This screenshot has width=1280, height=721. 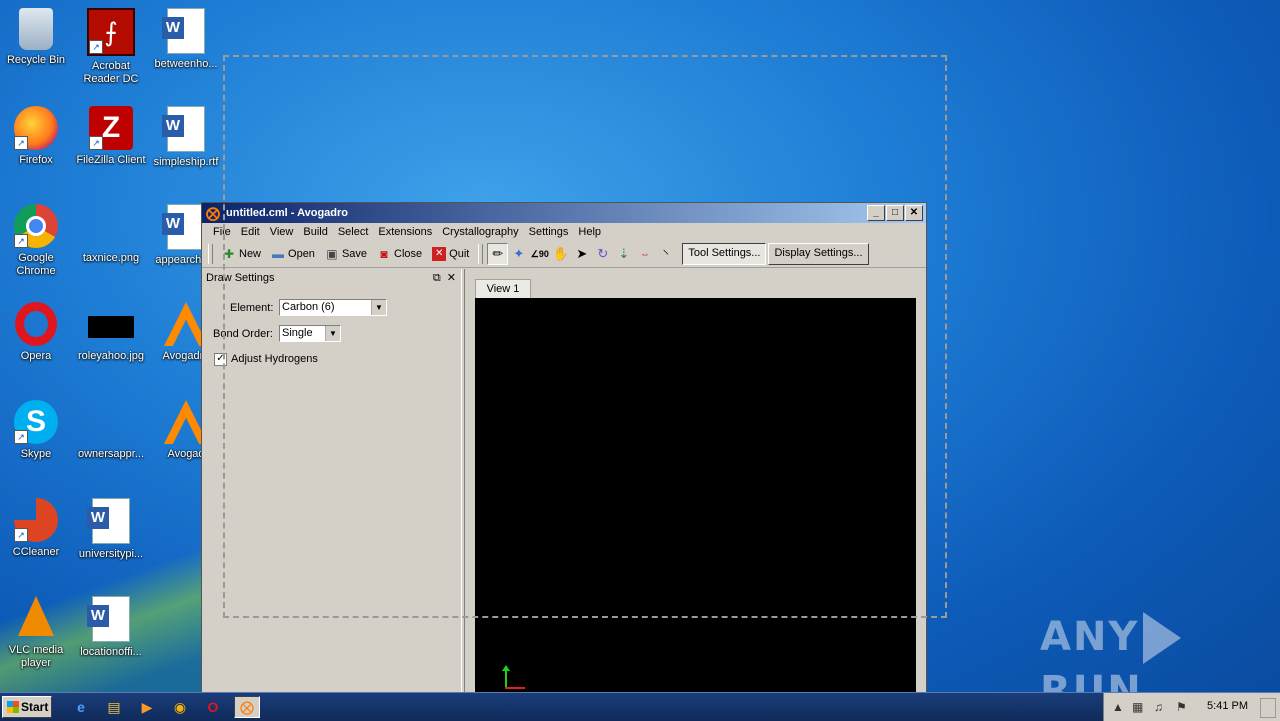 What do you see at coordinates (186, 137) in the screenshot?
I see `desktop-icon-simpleship: Wsimpleship.rtf` at bounding box center [186, 137].